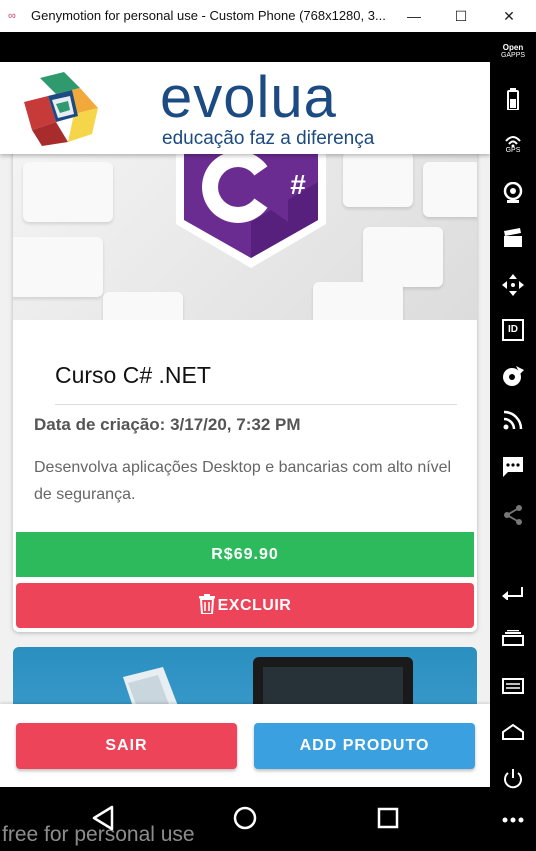 The height and width of the screenshot is (851, 536). Describe the element at coordinates (251, 205) in the screenshot. I see `csharp-logo-icon: #` at that location.